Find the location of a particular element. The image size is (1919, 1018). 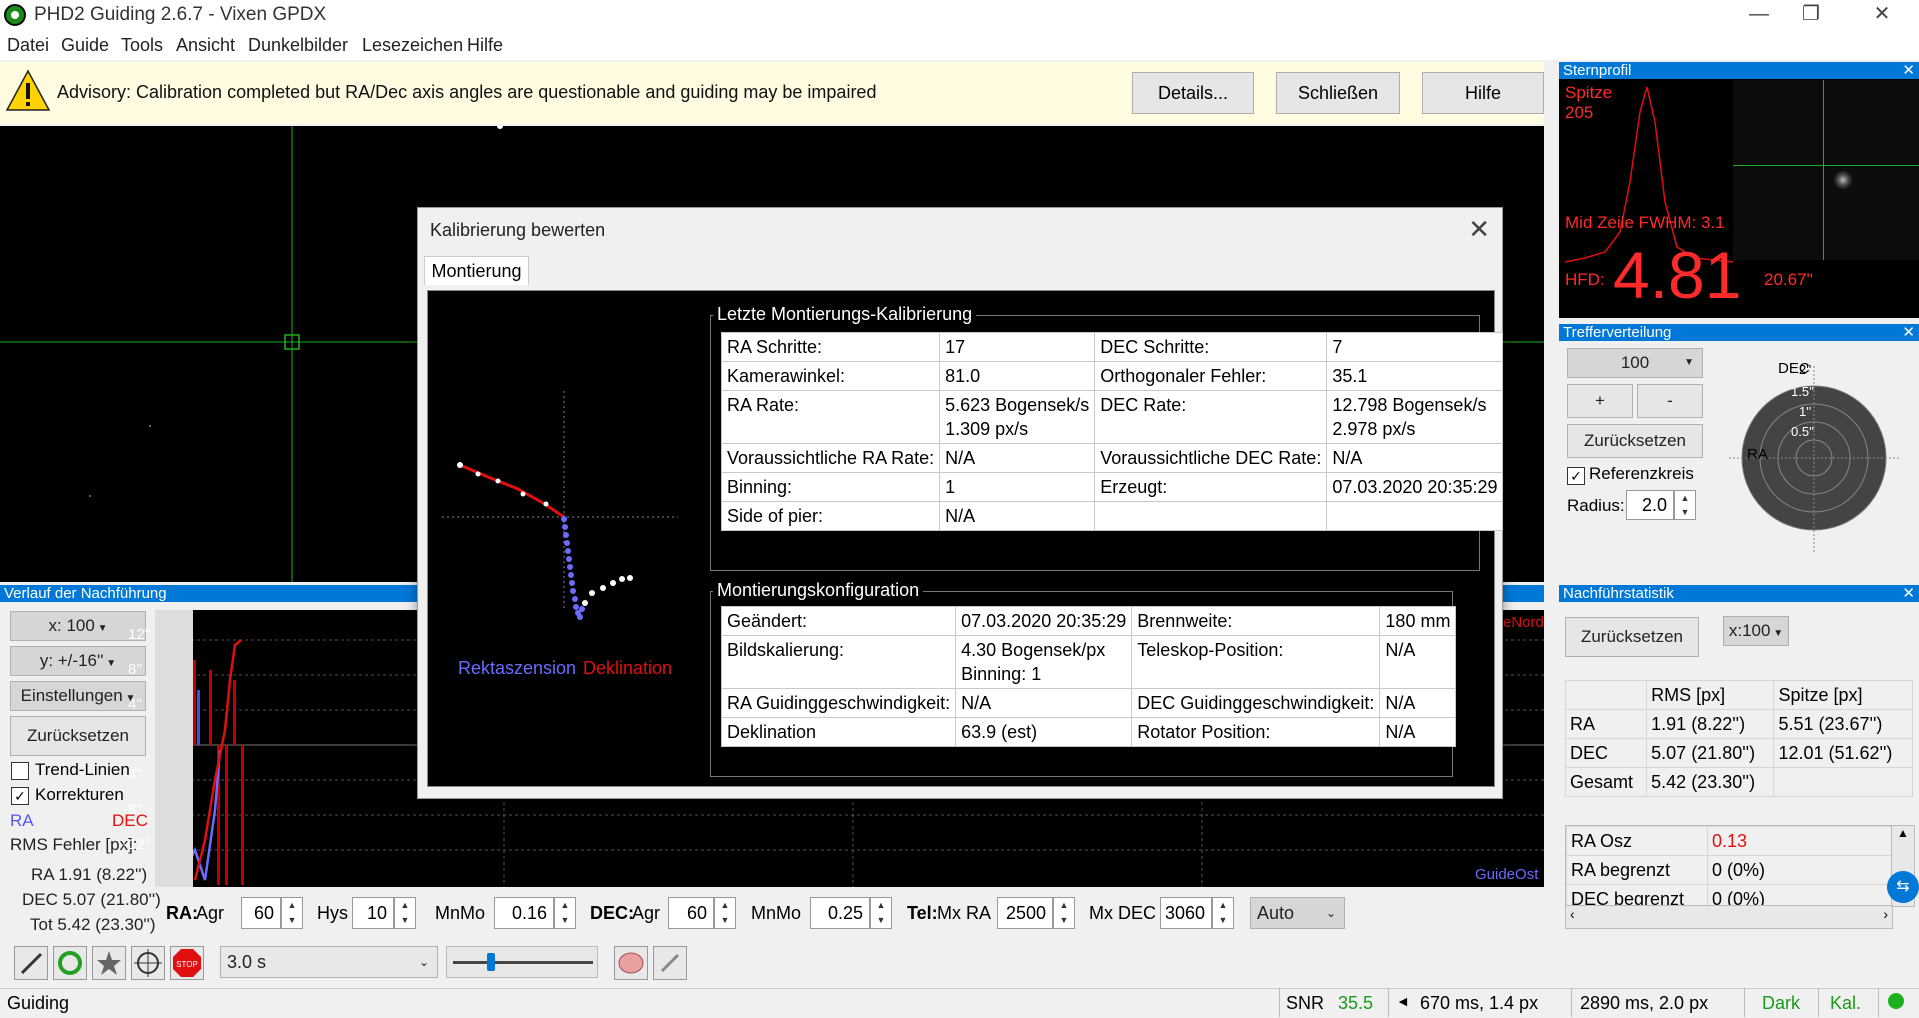

dec-agr-label: Agr is located at coordinates (646, 913).